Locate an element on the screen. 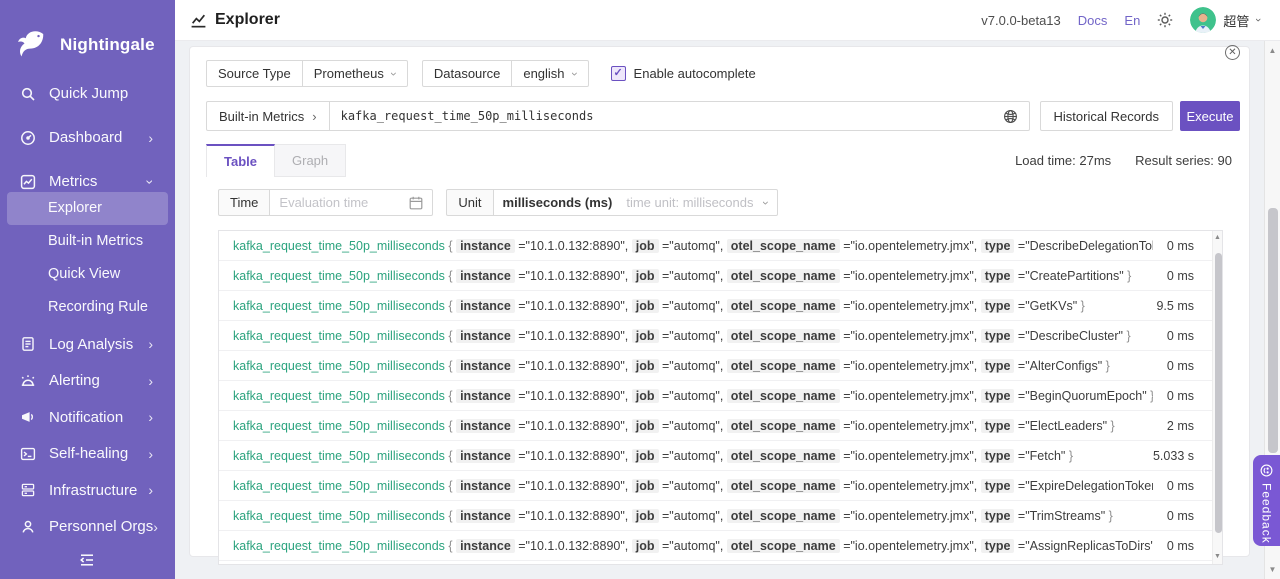 The width and height of the screenshot is (1280, 579). globe-icon is located at coordinates (1014, 116).